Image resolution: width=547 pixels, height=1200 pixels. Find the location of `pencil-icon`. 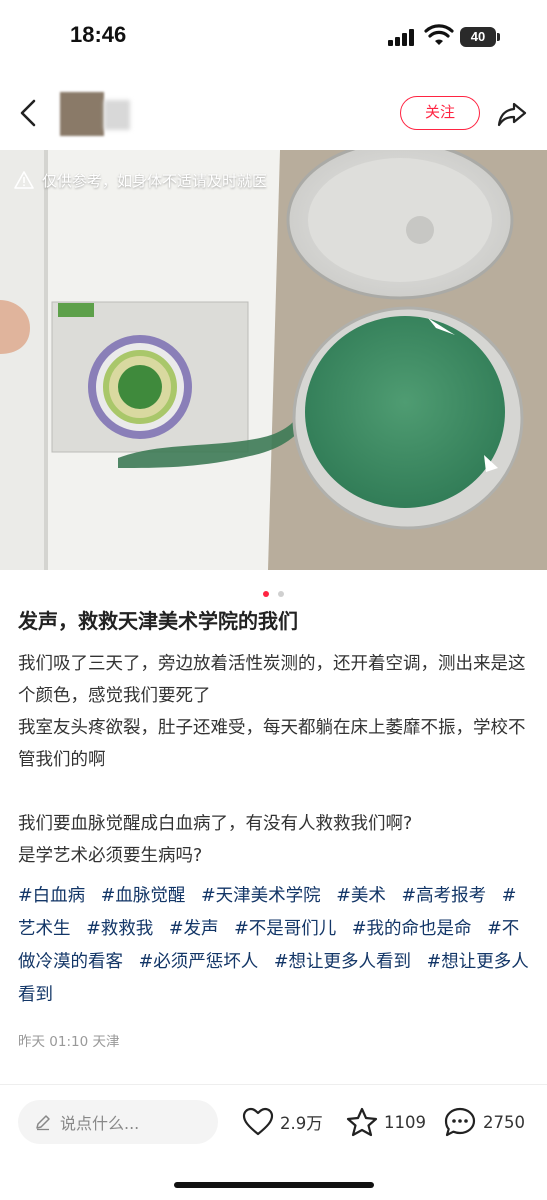

pencil-icon is located at coordinates (43, 1123).